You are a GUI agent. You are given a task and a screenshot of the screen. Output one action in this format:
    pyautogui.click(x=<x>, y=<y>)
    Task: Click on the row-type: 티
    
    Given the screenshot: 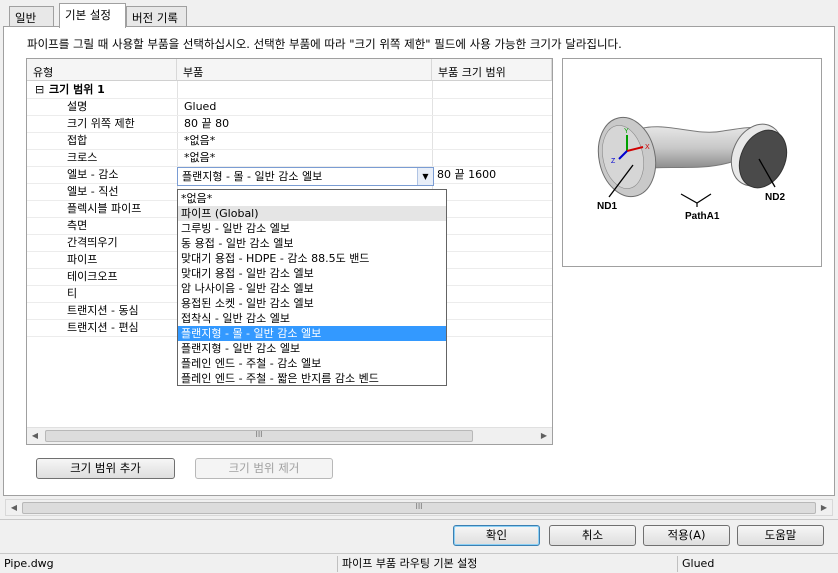 What is the action you would take?
    pyautogui.click(x=72, y=293)
    